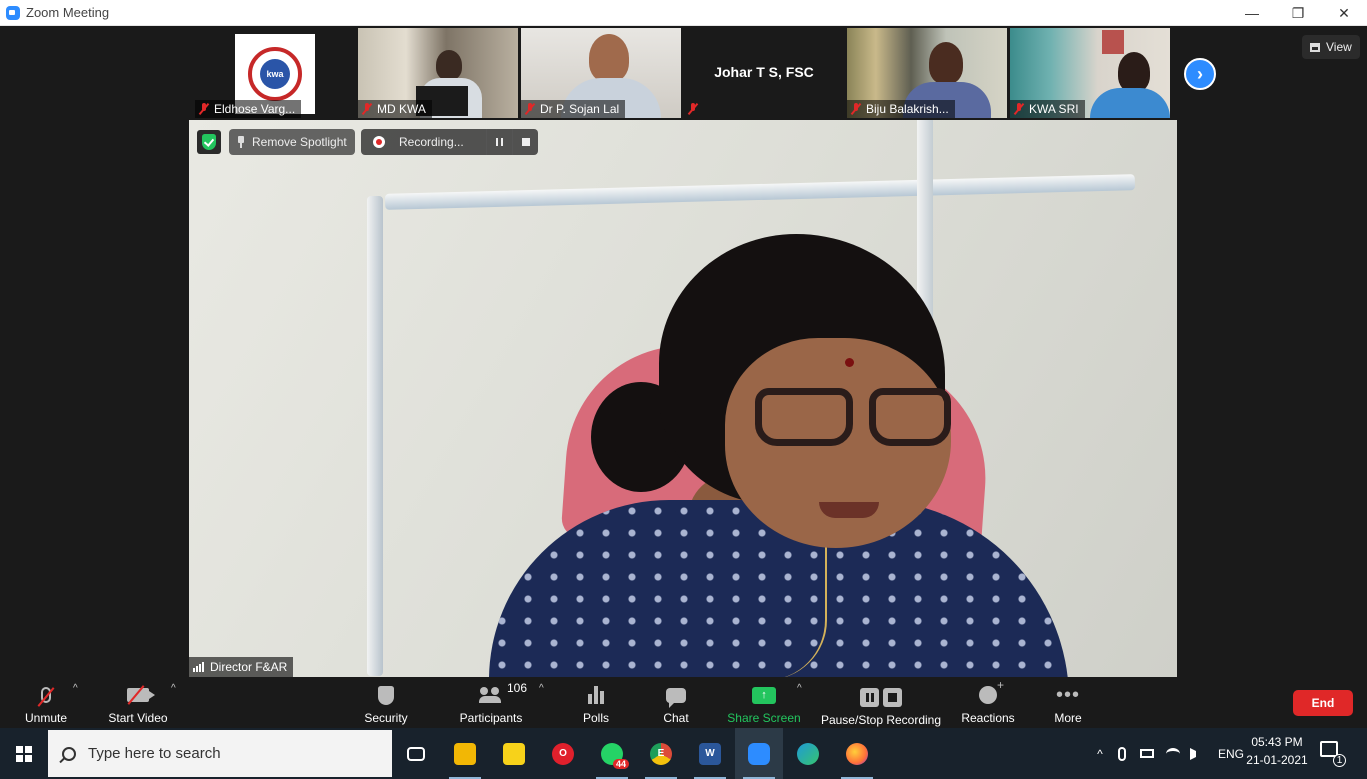  Describe the element at coordinates (1277, 742) in the screenshot. I see `clock-time: 05:43 PM` at that location.